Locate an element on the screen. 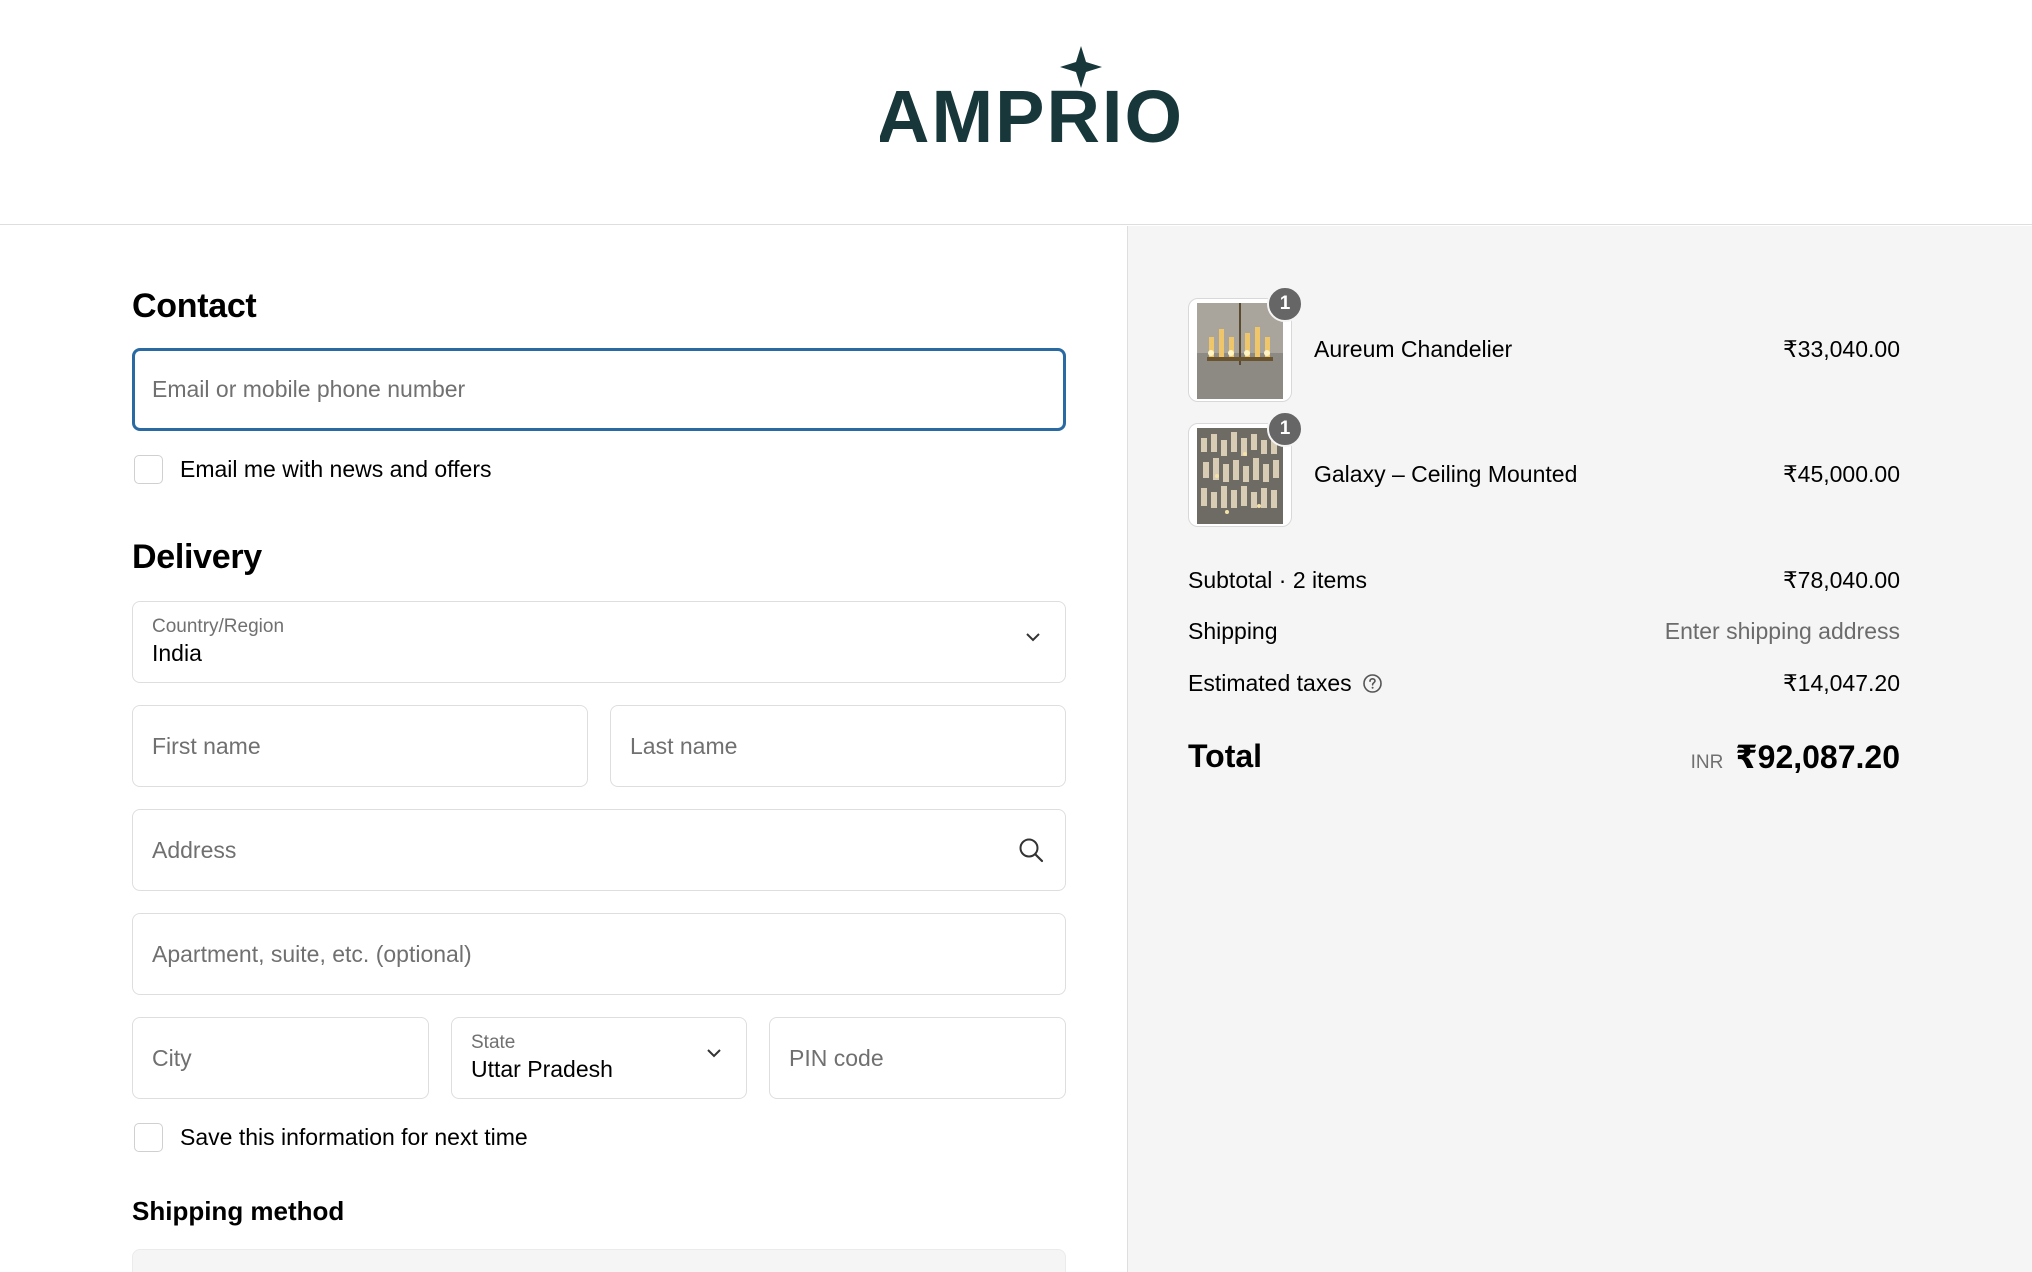 The image size is (2032, 1272). last-name-input is located at coordinates (838, 746).